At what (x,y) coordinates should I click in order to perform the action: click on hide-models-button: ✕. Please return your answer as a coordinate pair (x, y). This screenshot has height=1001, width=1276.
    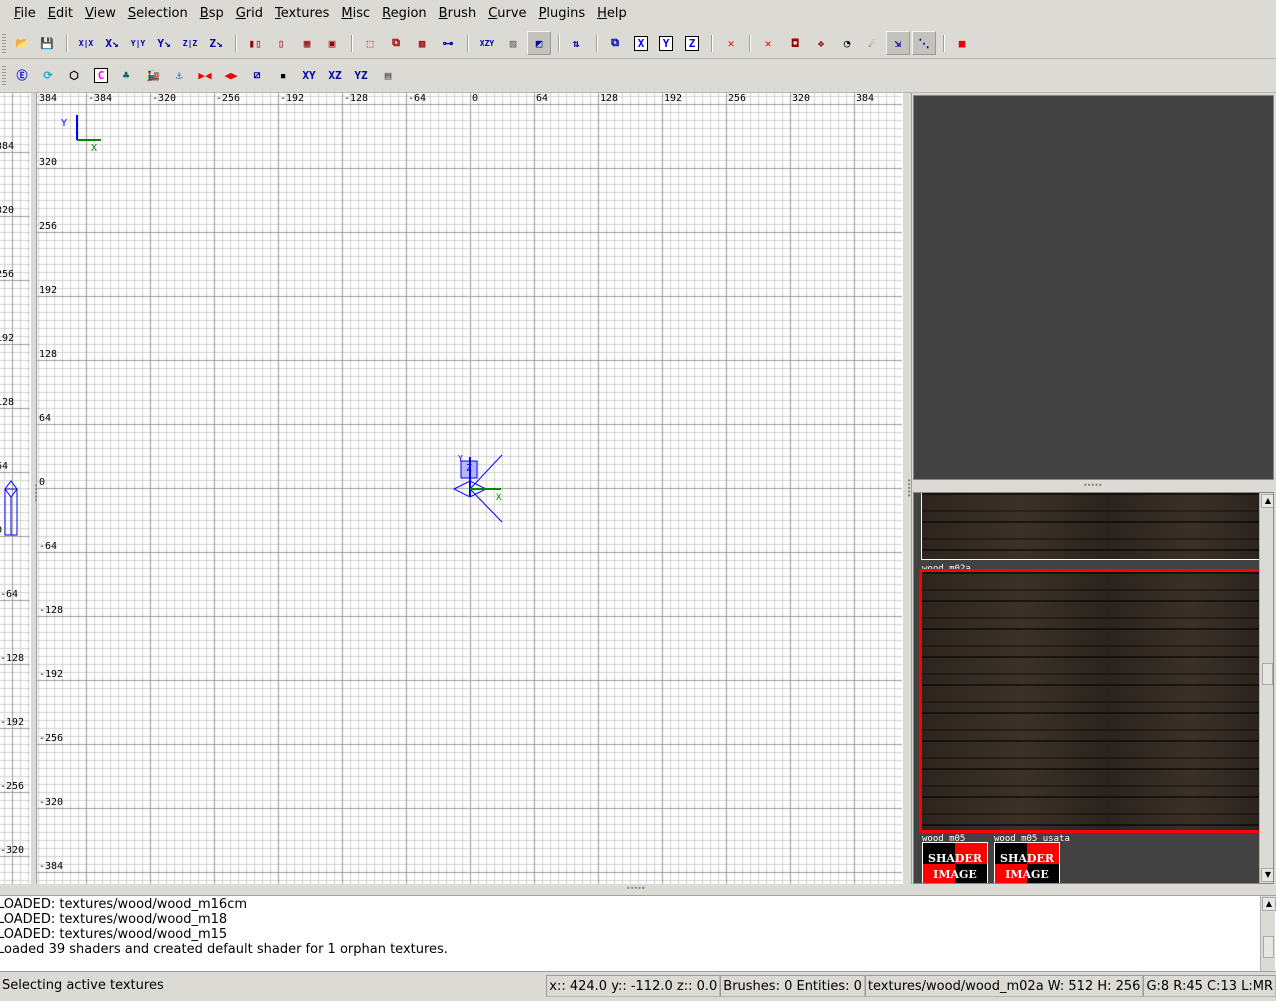
    Looking at the image, I should click on (731, 43).